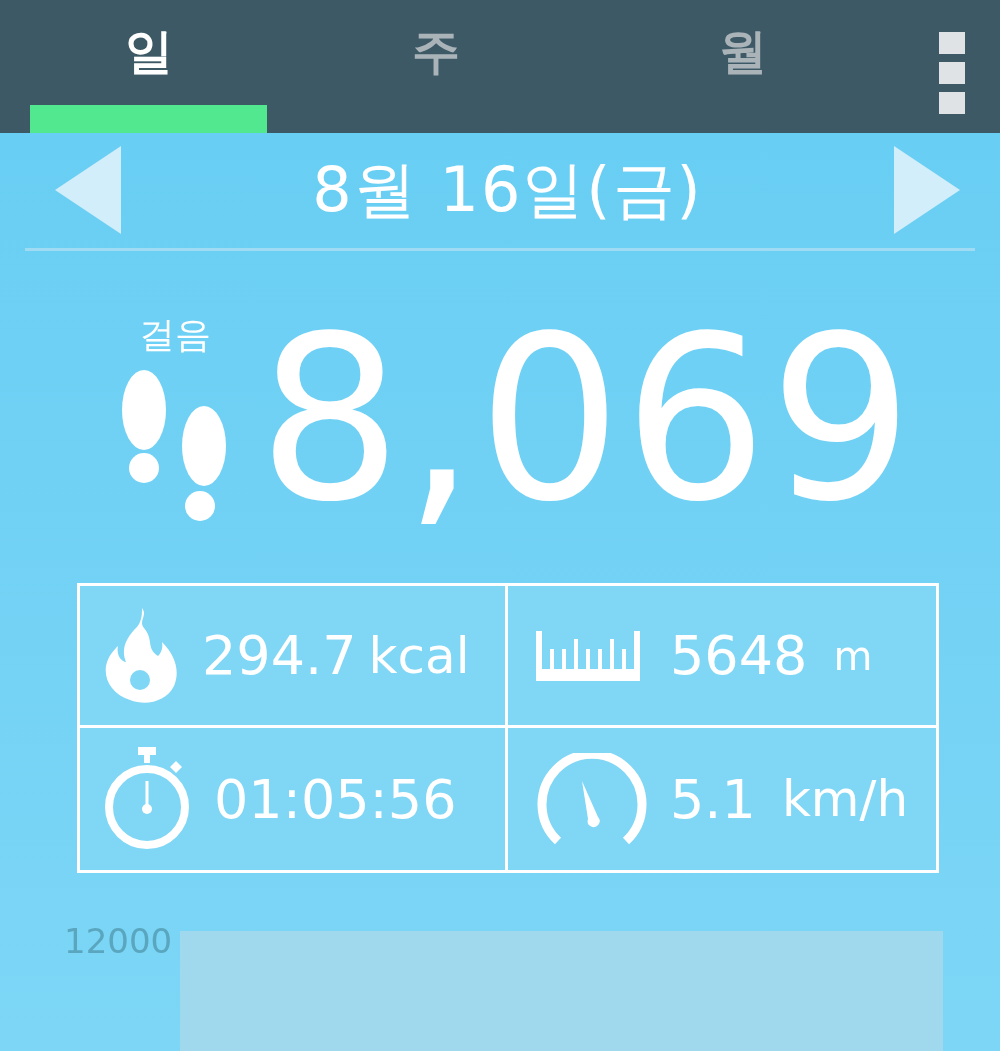 The height and width of the screenshot is (1051, 1000). What do you see at coordinates (148, 66) in the screenshot?
I see `tab: 일` at bounding box center [148, 66].